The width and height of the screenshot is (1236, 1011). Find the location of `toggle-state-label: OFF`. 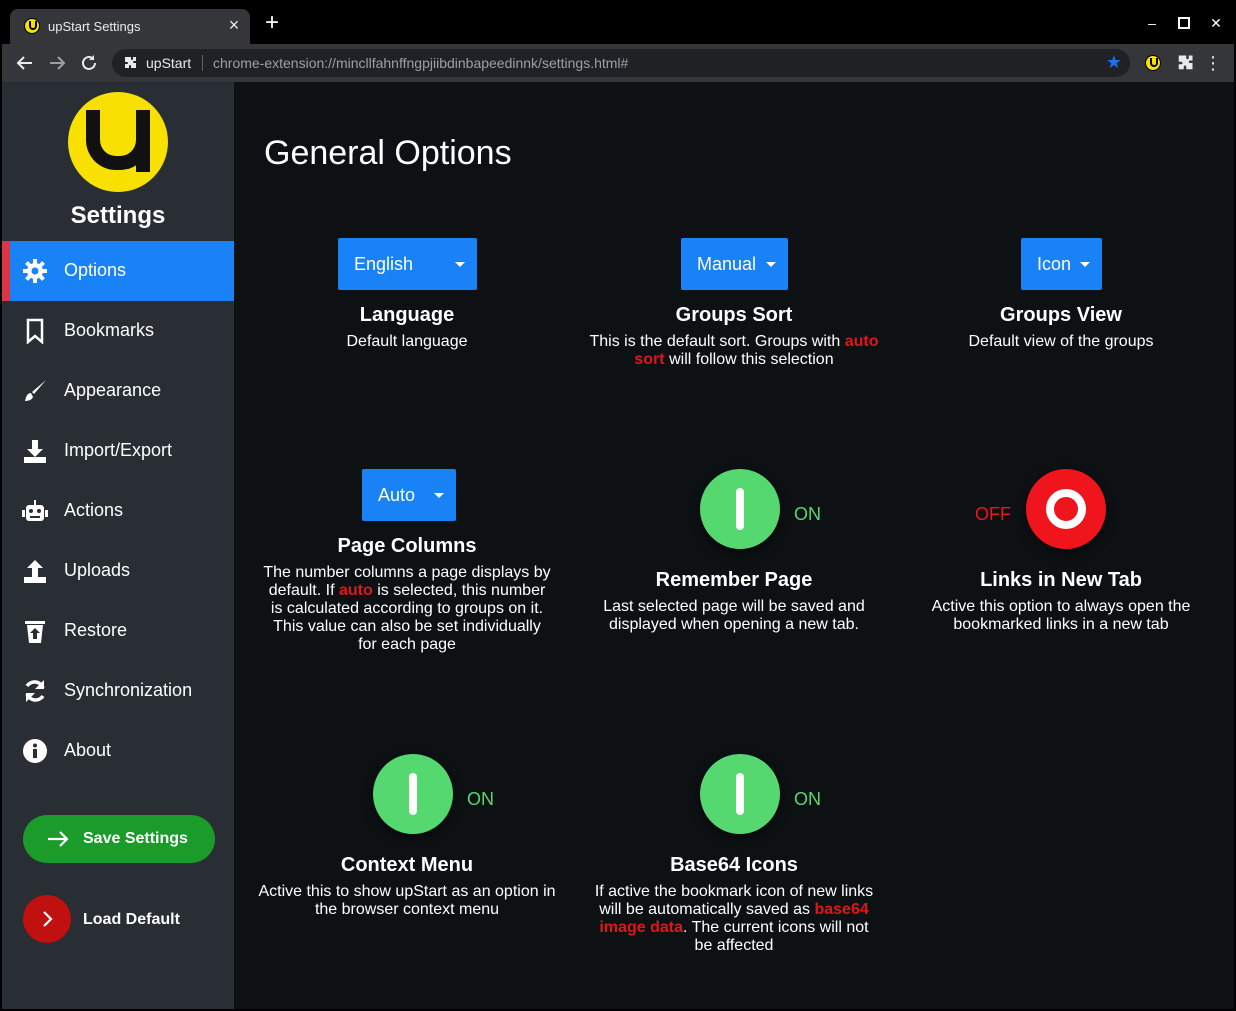

toggle-state-label: OFF is located at coordinates (993, 514).